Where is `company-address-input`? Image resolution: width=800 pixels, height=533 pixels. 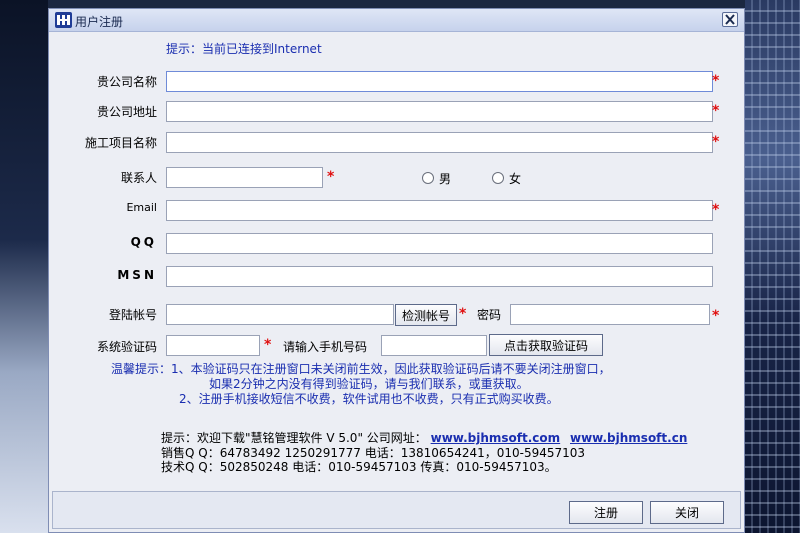 company-address-input is located at coordinates (439, 111).